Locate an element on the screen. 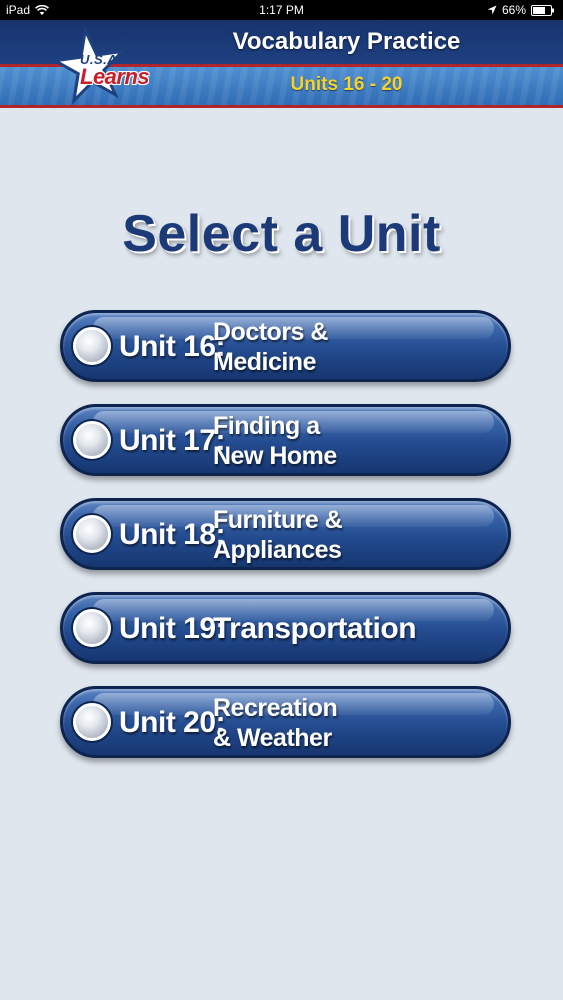 The height and width of the screenshot is (1000, 563). logo-main-text: Learns is located at coordinates (115, 76).